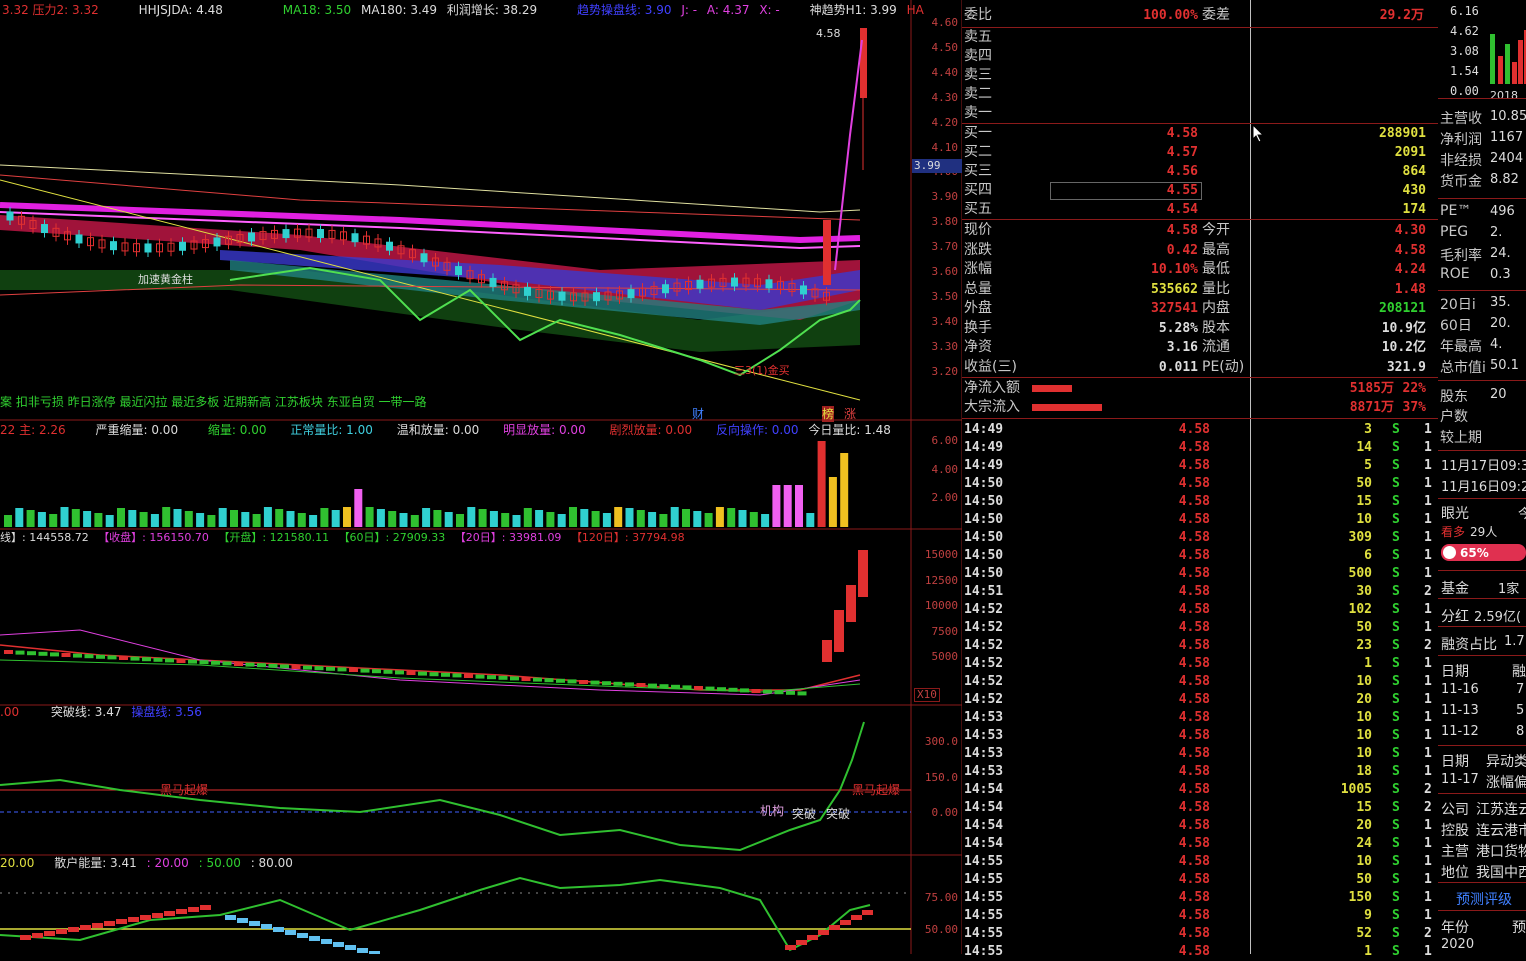  I want to click on tick-time: 14:50, so click(984, 519).